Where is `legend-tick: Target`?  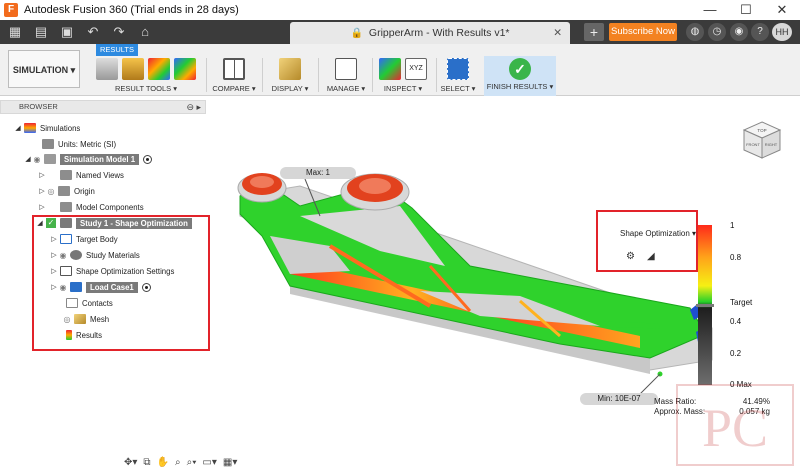
legend-tick: Target is located at coordinates (741, 302).